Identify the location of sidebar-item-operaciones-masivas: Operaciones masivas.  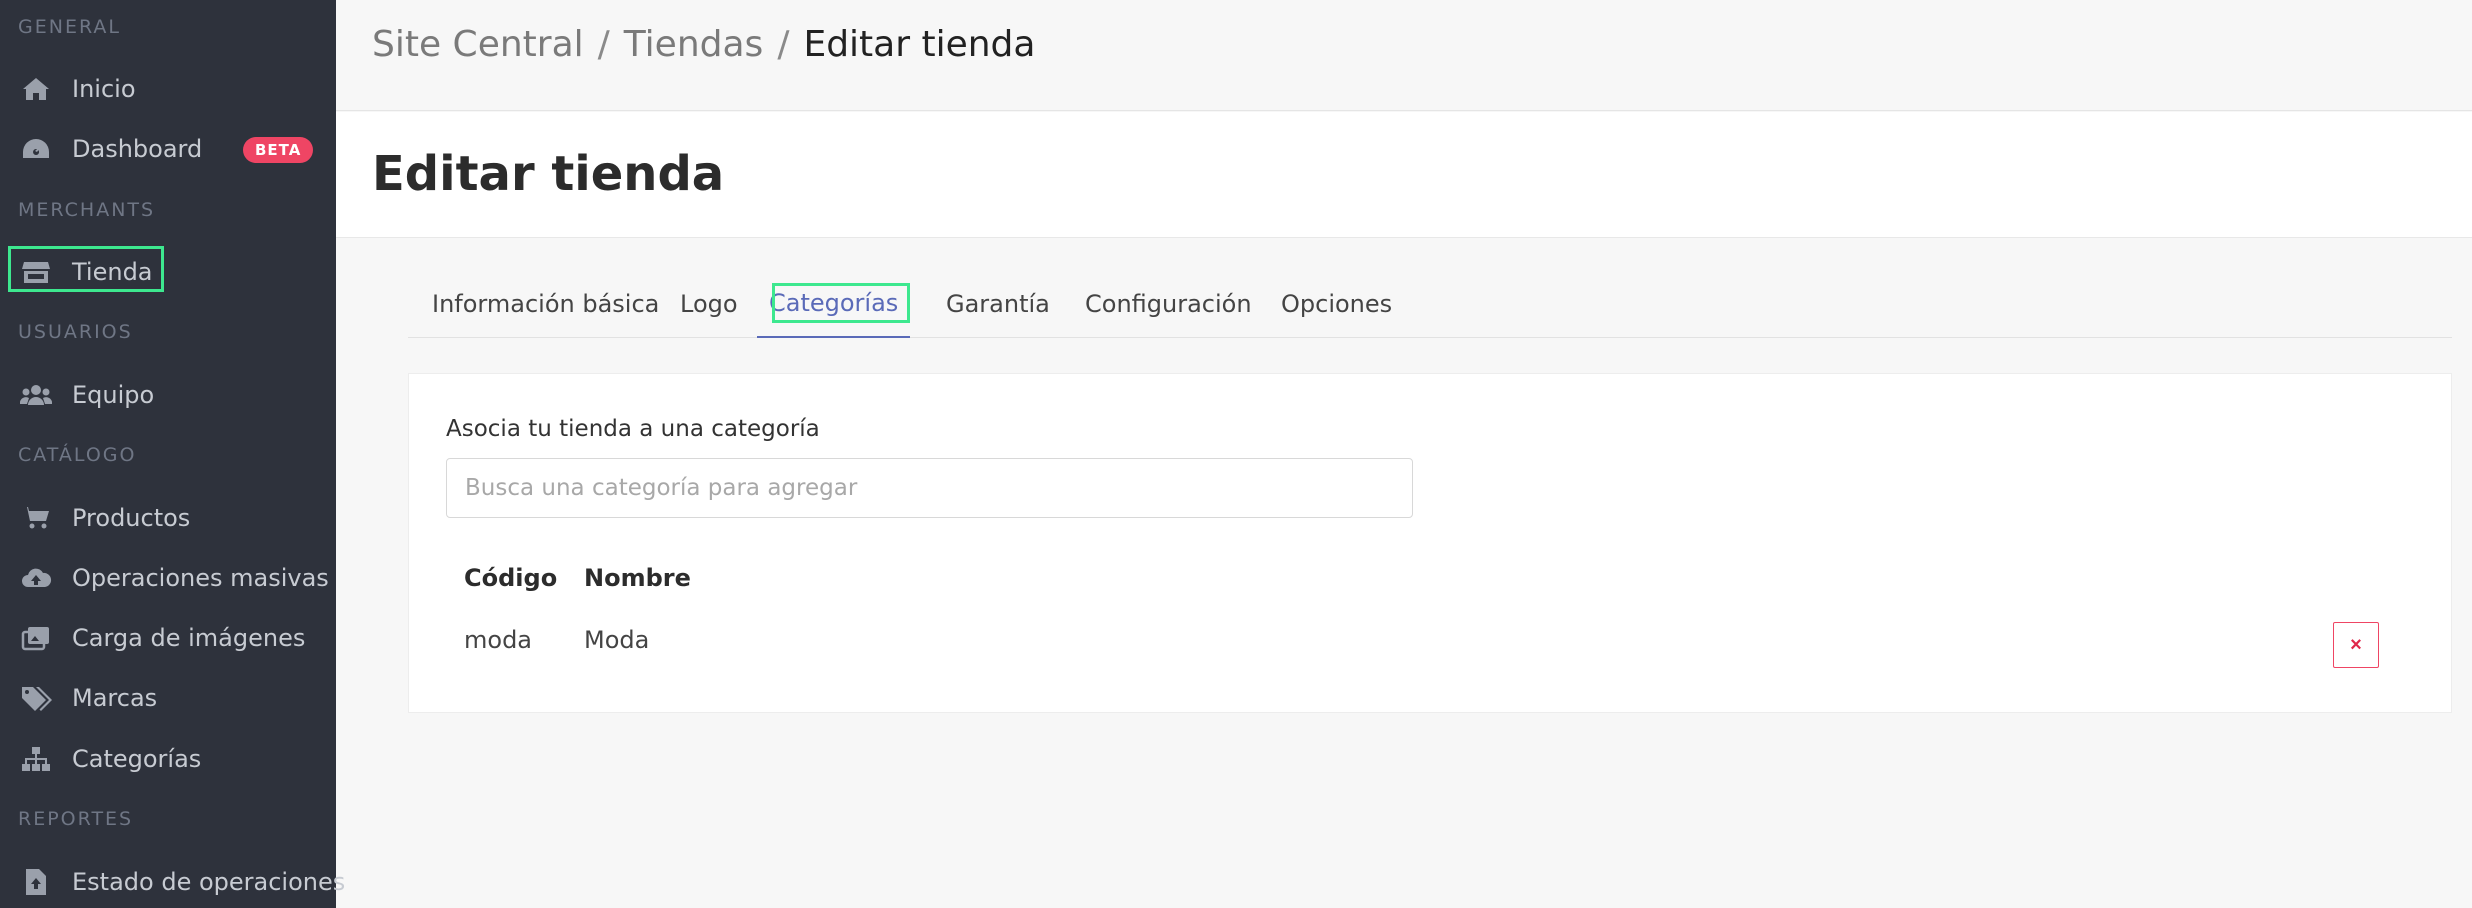
(168, 578).